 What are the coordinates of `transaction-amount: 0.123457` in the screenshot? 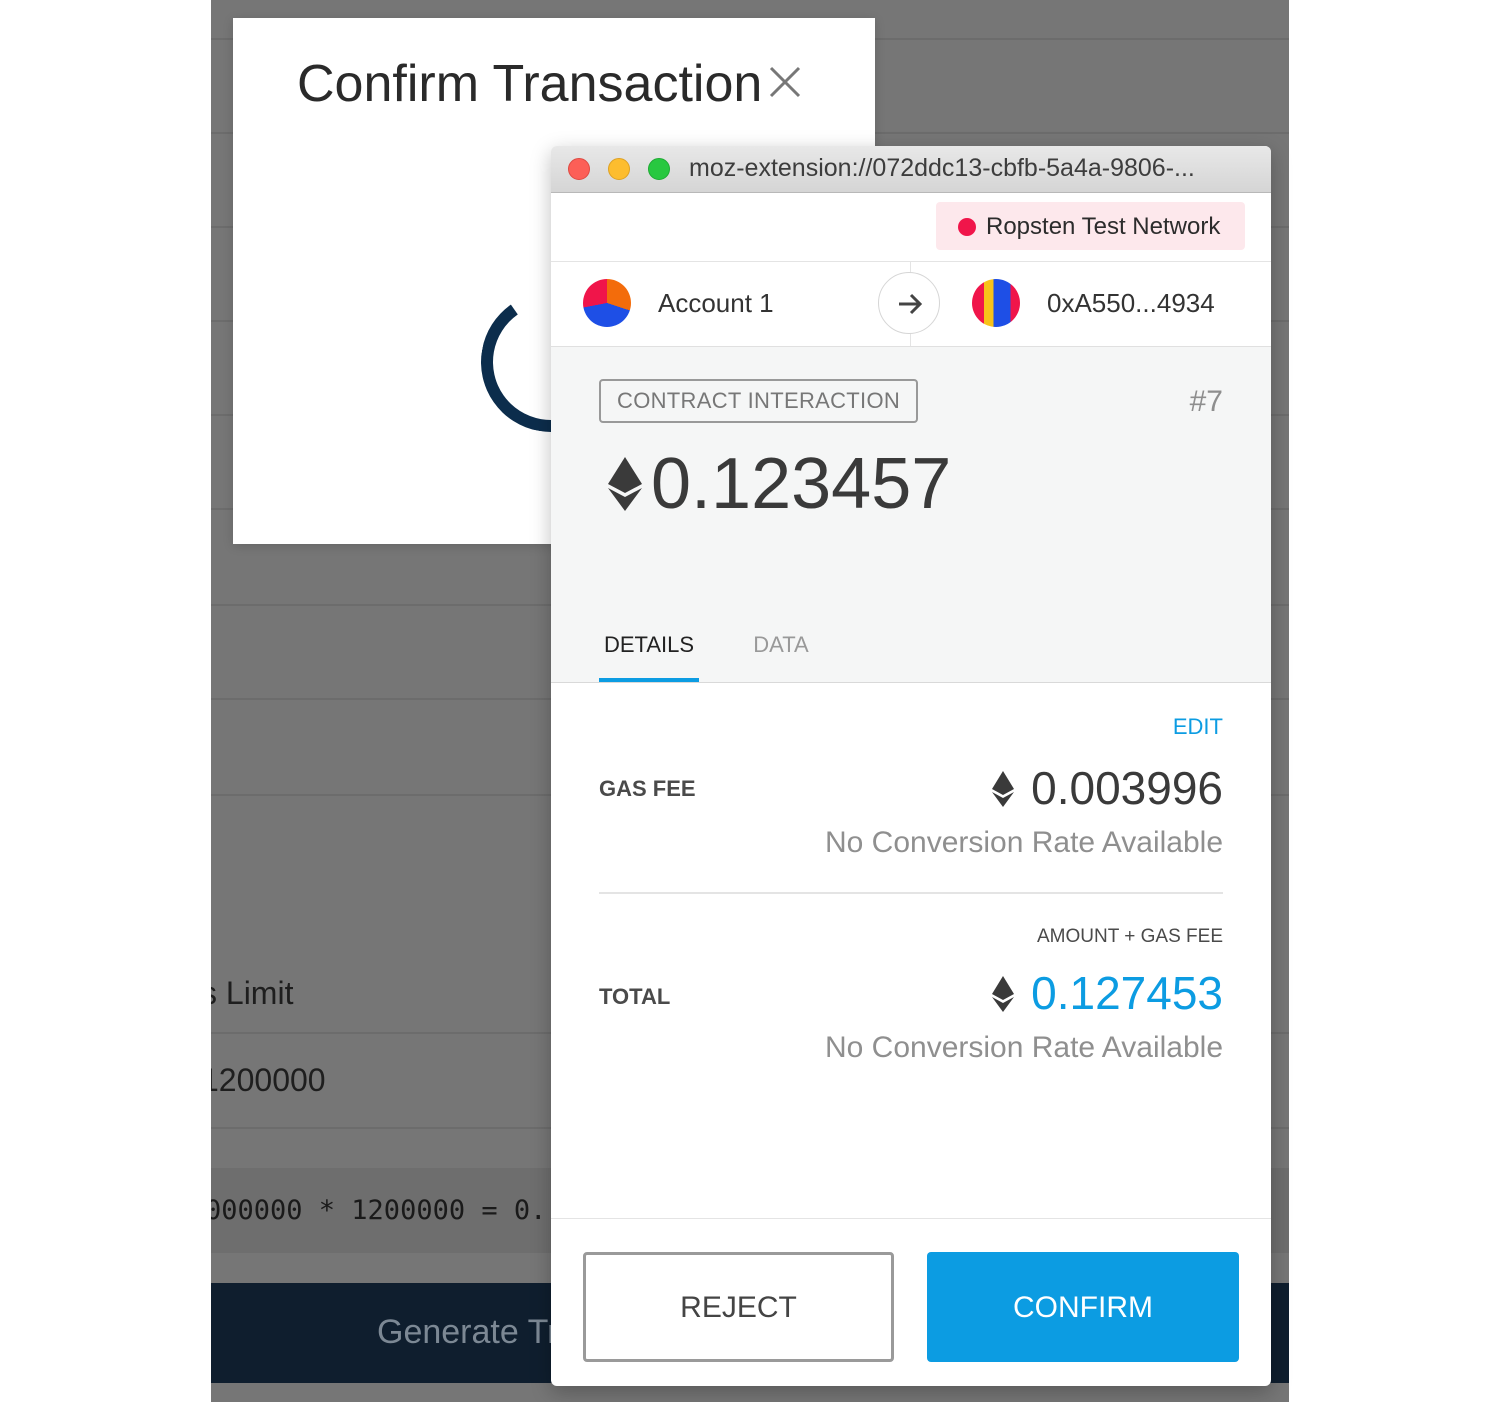 It's located at (801, 484).